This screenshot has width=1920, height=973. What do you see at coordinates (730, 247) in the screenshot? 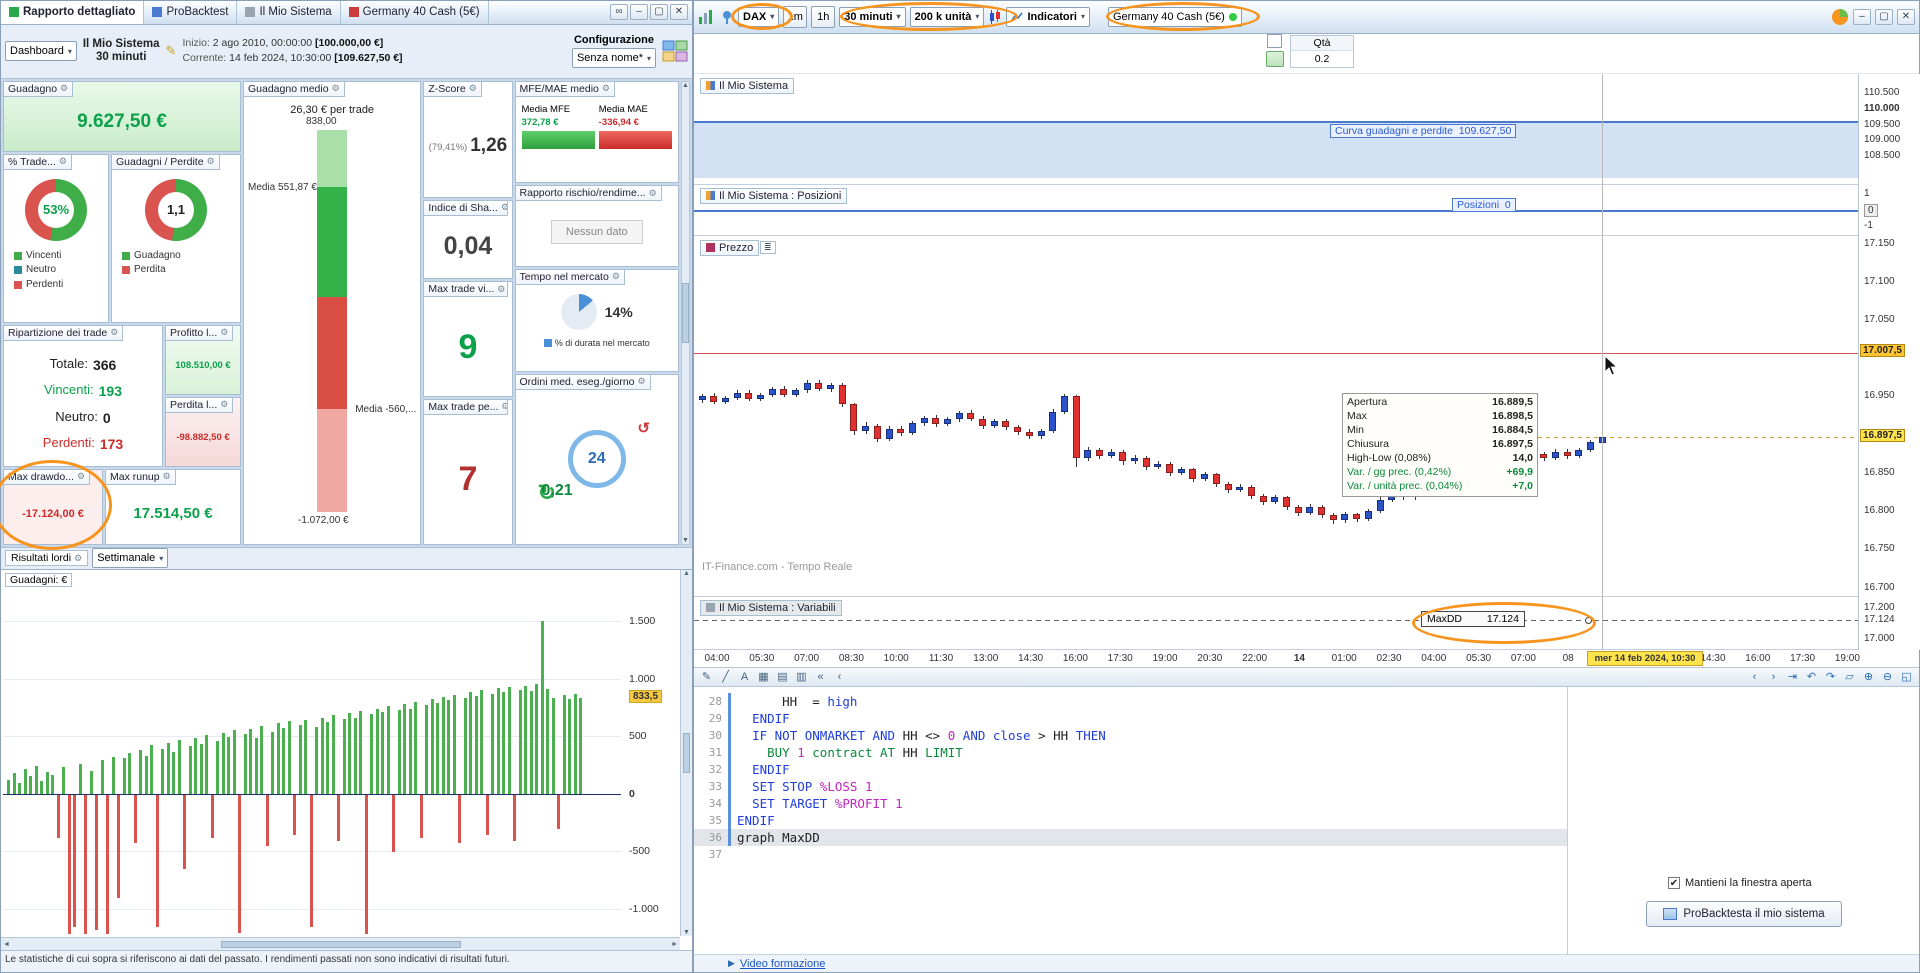
I see `panel-label-prezzo: Prezzo` at bounding box center [730, 247].